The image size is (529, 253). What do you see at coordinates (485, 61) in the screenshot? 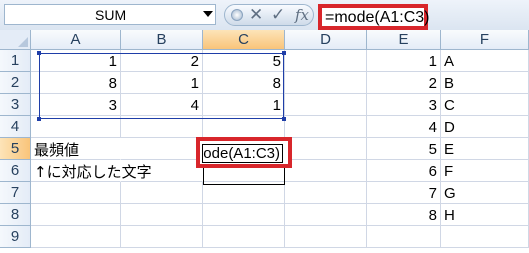
I see `cell-f1: A` at bounding box center [485, 61].